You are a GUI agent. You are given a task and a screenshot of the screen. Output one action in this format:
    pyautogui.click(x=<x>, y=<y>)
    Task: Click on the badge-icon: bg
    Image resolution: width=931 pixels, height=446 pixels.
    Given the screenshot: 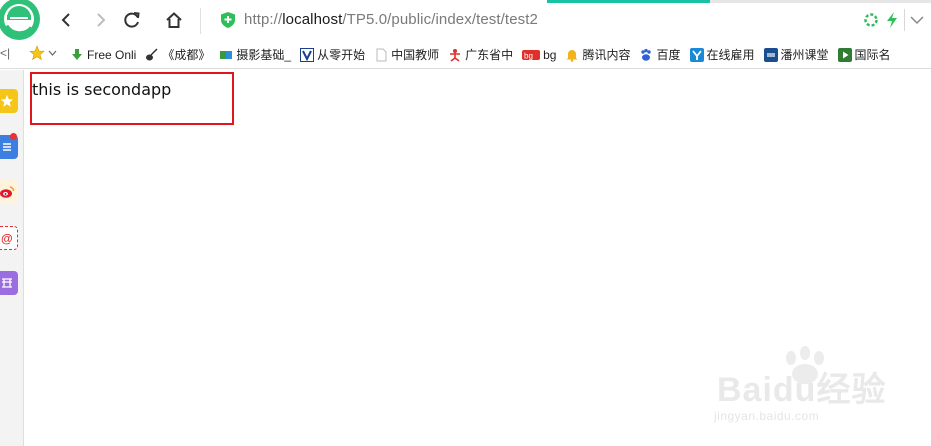 What is the action you would take?
    pyautogui.click(x=531, y=55)
    